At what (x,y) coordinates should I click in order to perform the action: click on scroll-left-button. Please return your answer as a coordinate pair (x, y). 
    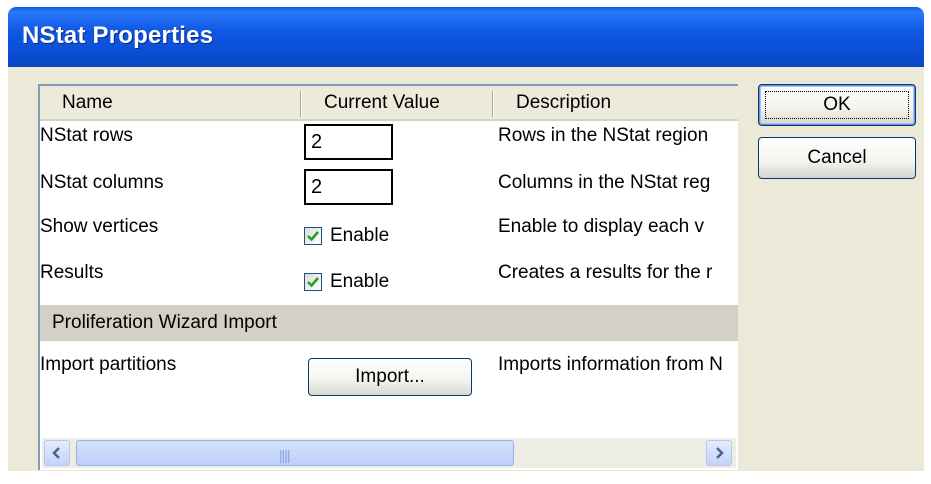
    Looking at the image, I should click on (57, 453).